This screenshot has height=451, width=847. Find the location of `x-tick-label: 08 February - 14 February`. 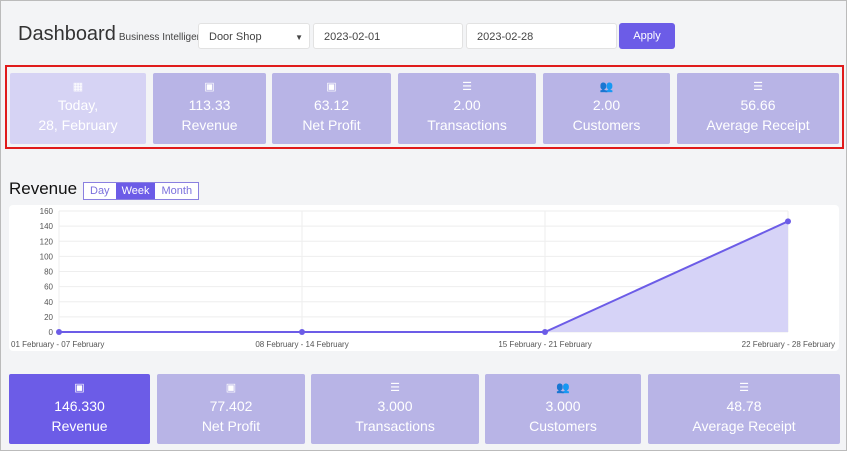

x-tick-label: 08 February - 14 February is located at coordinates (301, 344).